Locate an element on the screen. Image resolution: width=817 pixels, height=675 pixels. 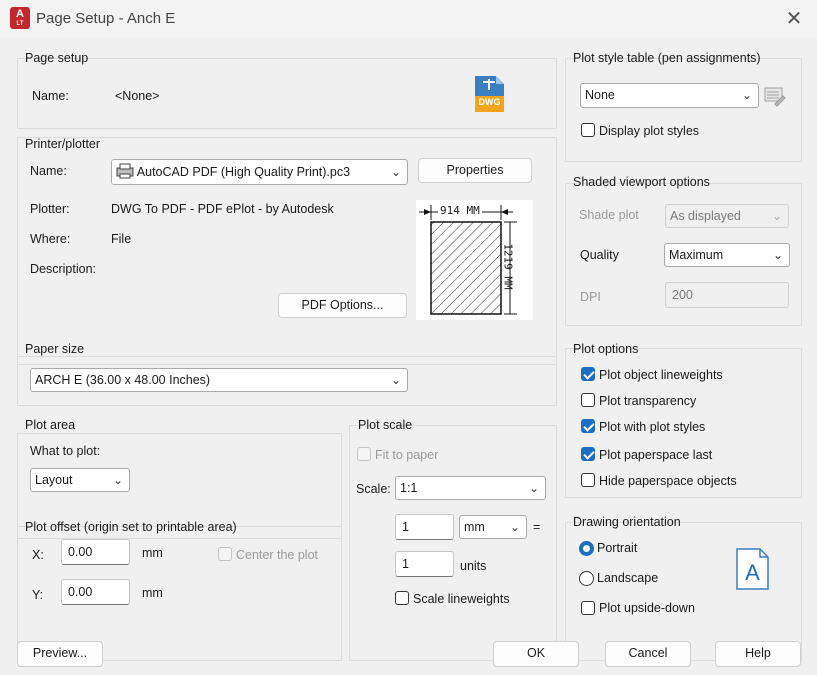
plotter-label: Plotter: is located at coordinates (50, 209).